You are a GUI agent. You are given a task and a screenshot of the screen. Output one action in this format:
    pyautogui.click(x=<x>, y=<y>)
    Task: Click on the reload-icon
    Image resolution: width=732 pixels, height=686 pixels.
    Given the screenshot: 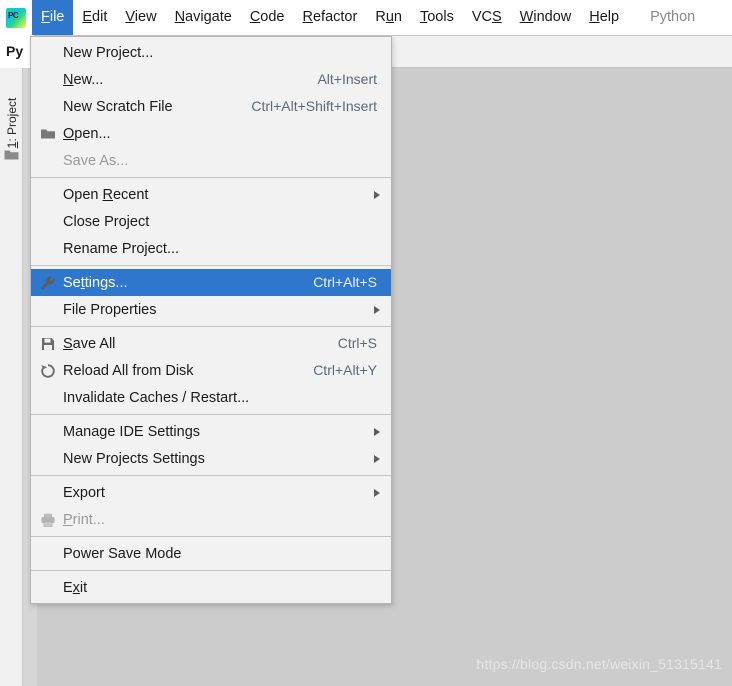 What is the action you would take?
    pyautogui.click(x=48, y=371)
    